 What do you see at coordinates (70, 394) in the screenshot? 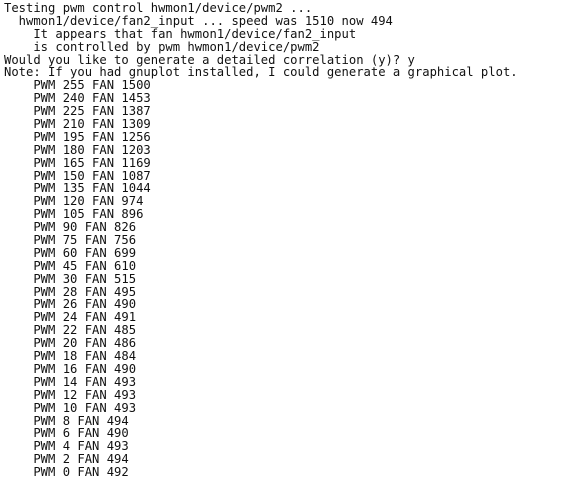
I see `correlation-row: PWM 12 FAN 493` at bounding box center [70, 394].